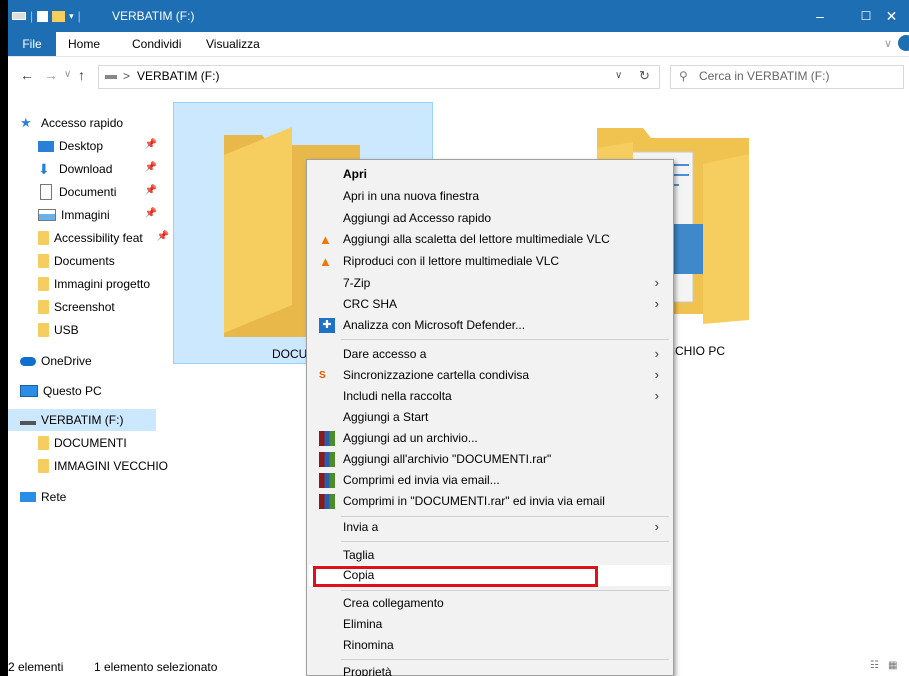  What do you see at coordinates (104, 466) in the screenshot?
I see `nav-folder-immagini-vecchio: IMMAGINI VECCHIO` at bounding box center [104, 466].